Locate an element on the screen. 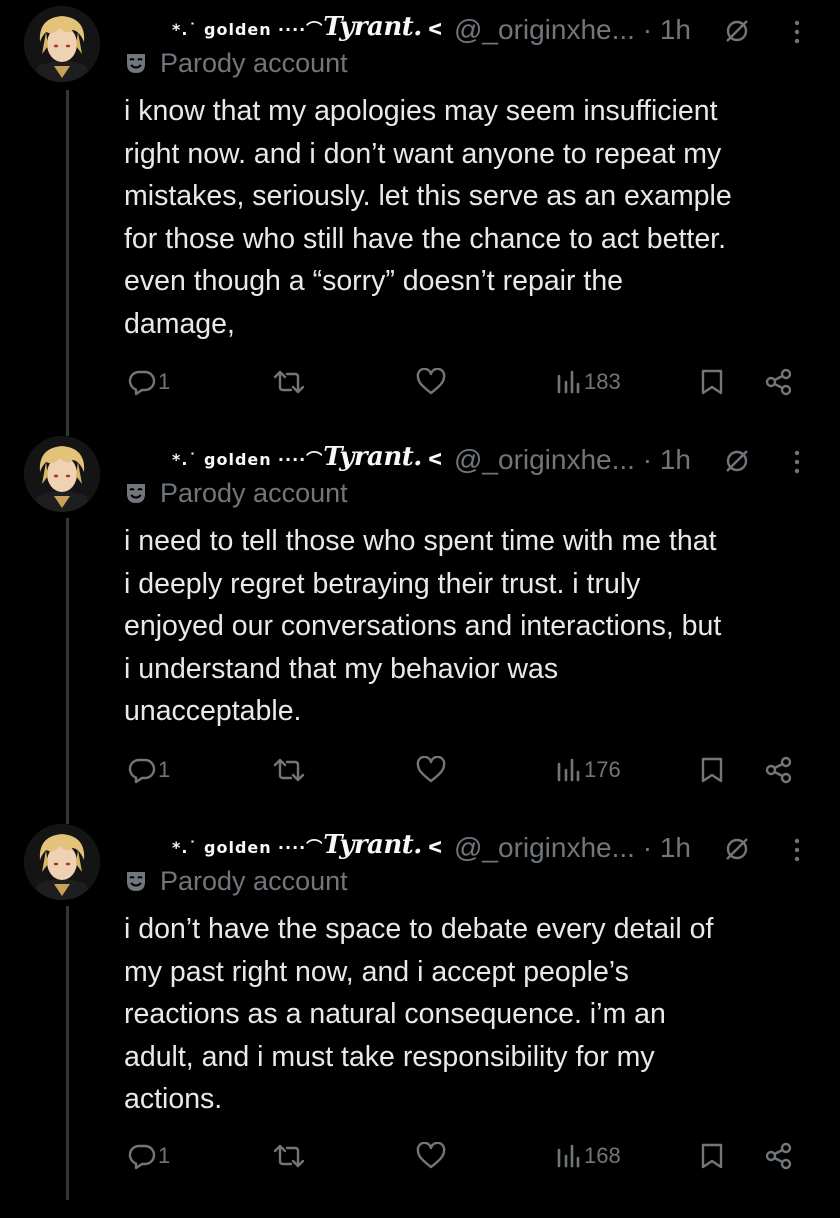  views-button: 183 is located at coordinates (588, 382).